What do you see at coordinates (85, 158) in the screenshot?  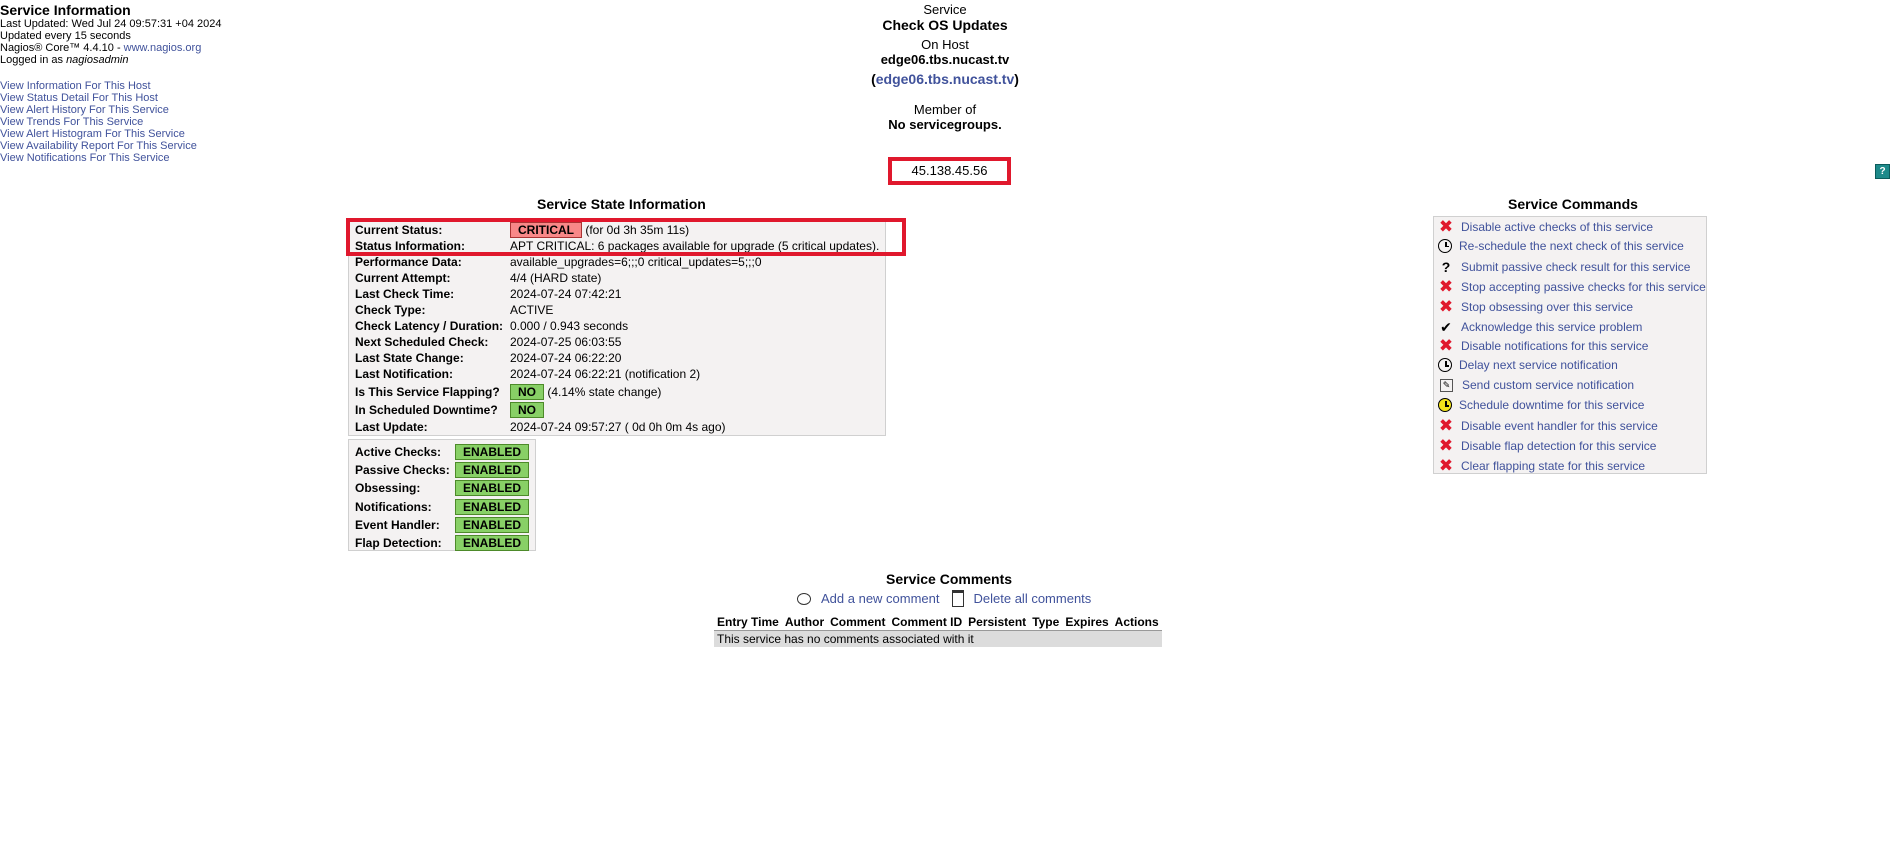 I see `nav-link-notifications: View Notifications For This Service` at bounding box center [85, 158].